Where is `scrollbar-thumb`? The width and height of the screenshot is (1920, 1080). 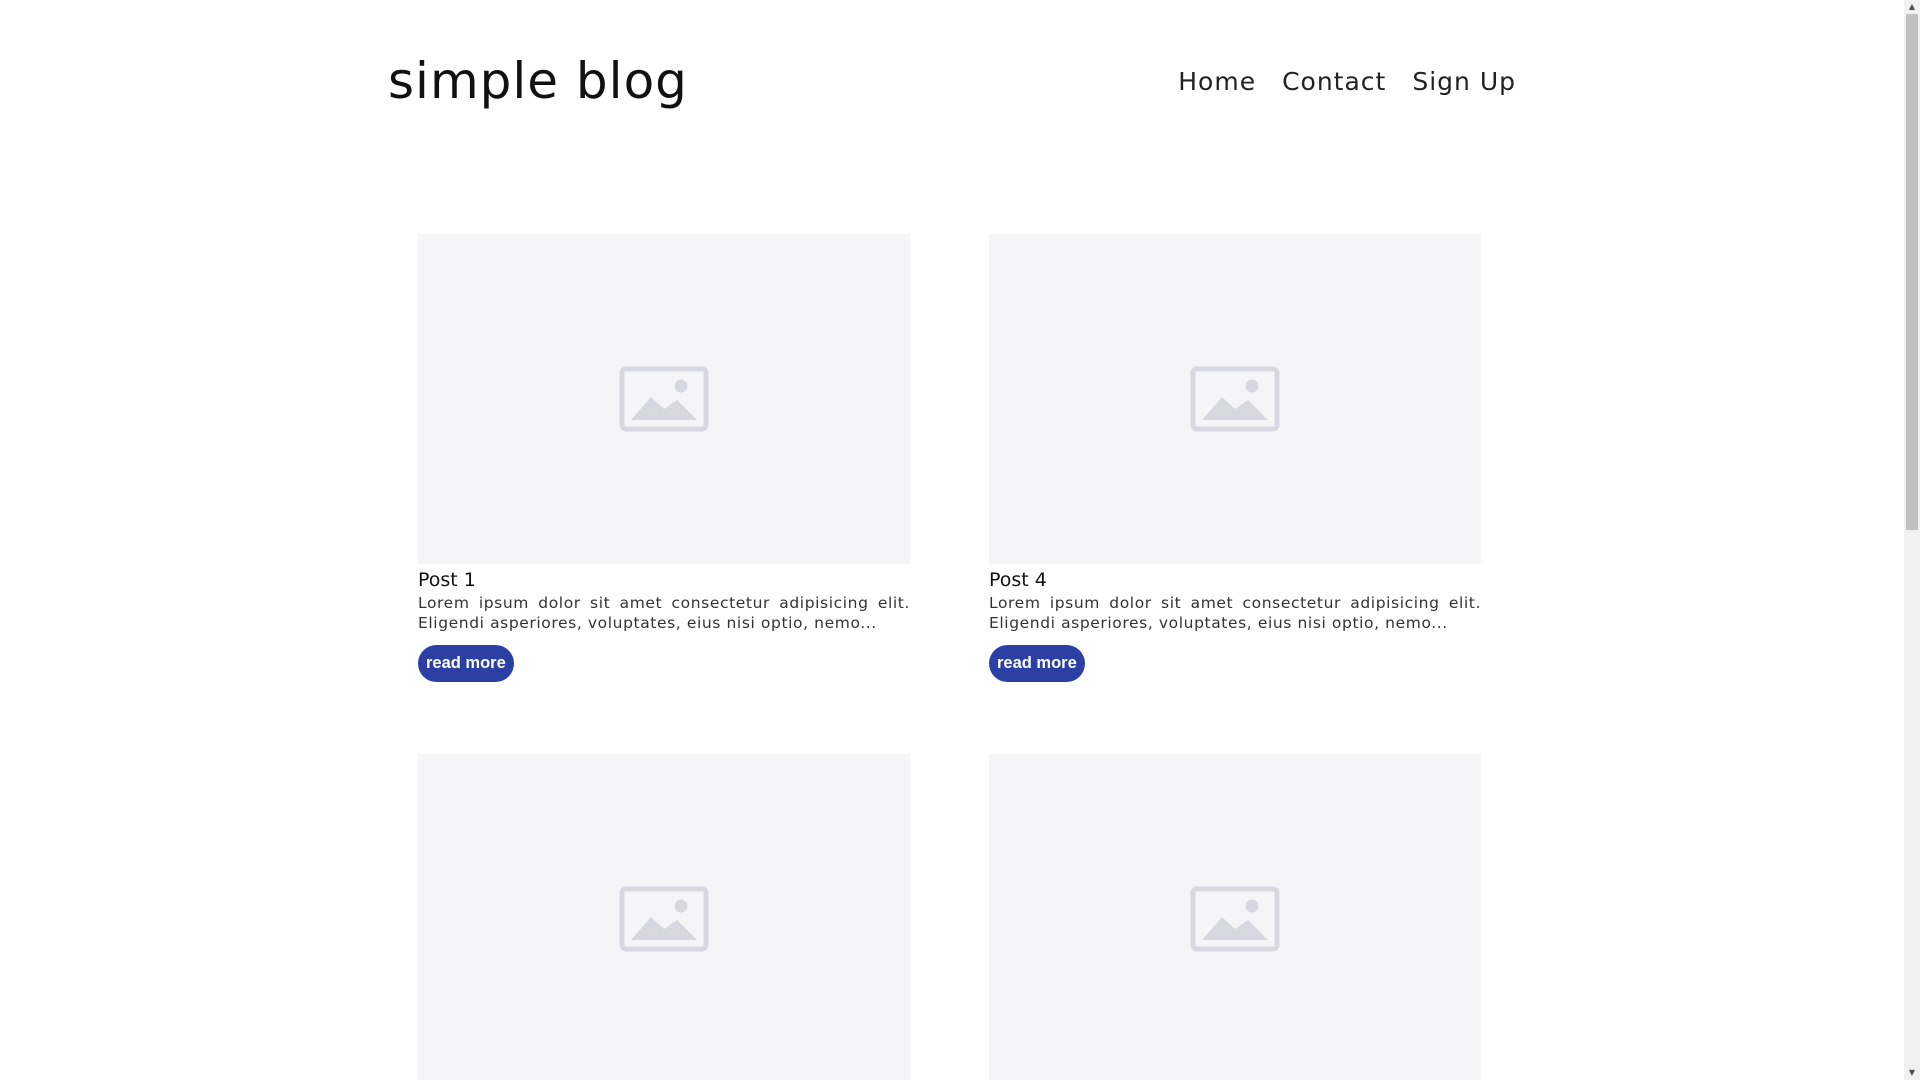
scrollbar-thumb is located at coordinates (1912, 272).